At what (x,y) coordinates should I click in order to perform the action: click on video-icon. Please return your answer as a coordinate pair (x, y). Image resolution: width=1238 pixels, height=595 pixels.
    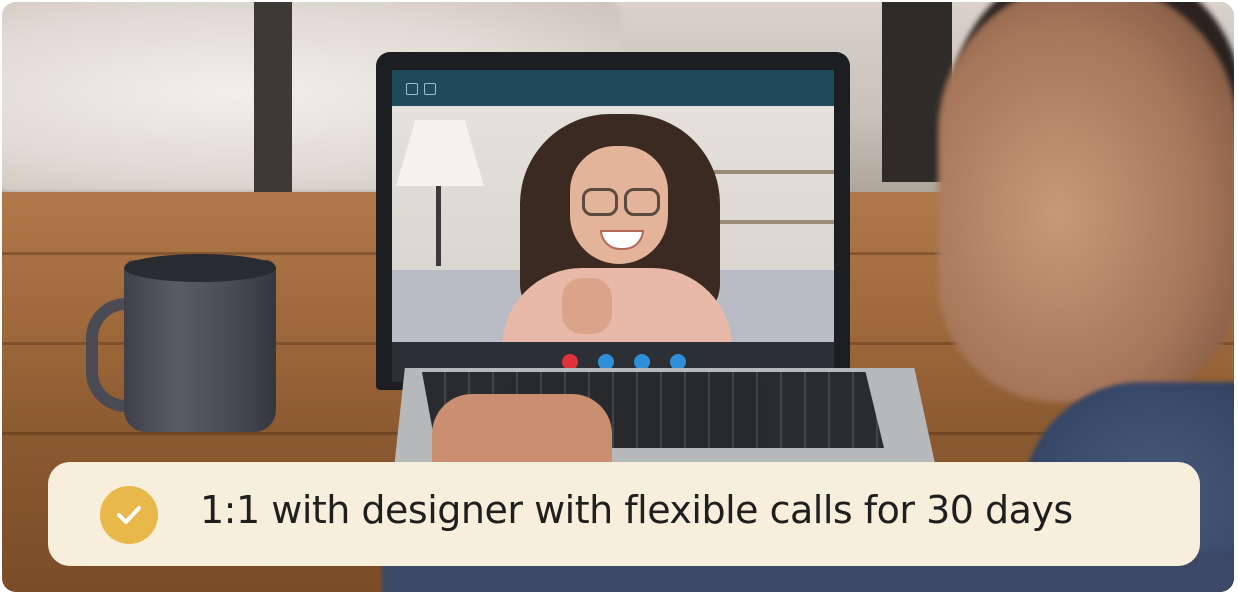
    Looking at the image, I should click on (642, 362).